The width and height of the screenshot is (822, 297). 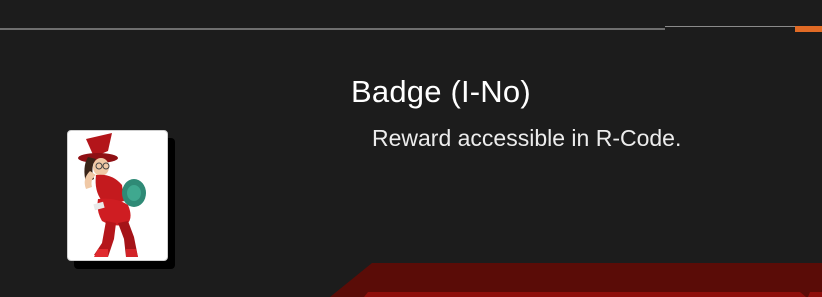 What do you see at coordinates (527, 138) in the screenshot?
I see `item-description: Reward accessible in R-Code.` at bounding box center [527, 138].